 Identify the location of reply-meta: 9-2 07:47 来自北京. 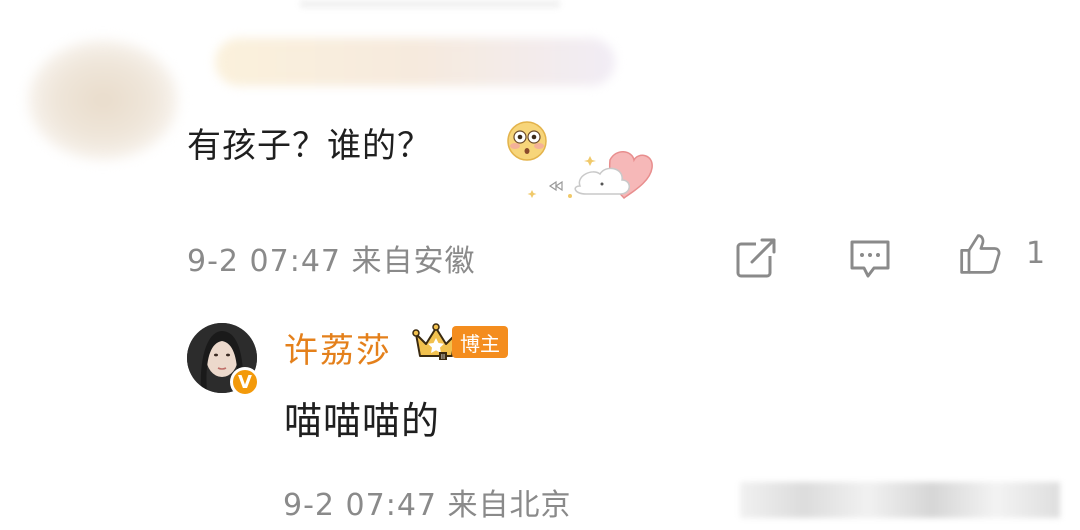
(427, 505).